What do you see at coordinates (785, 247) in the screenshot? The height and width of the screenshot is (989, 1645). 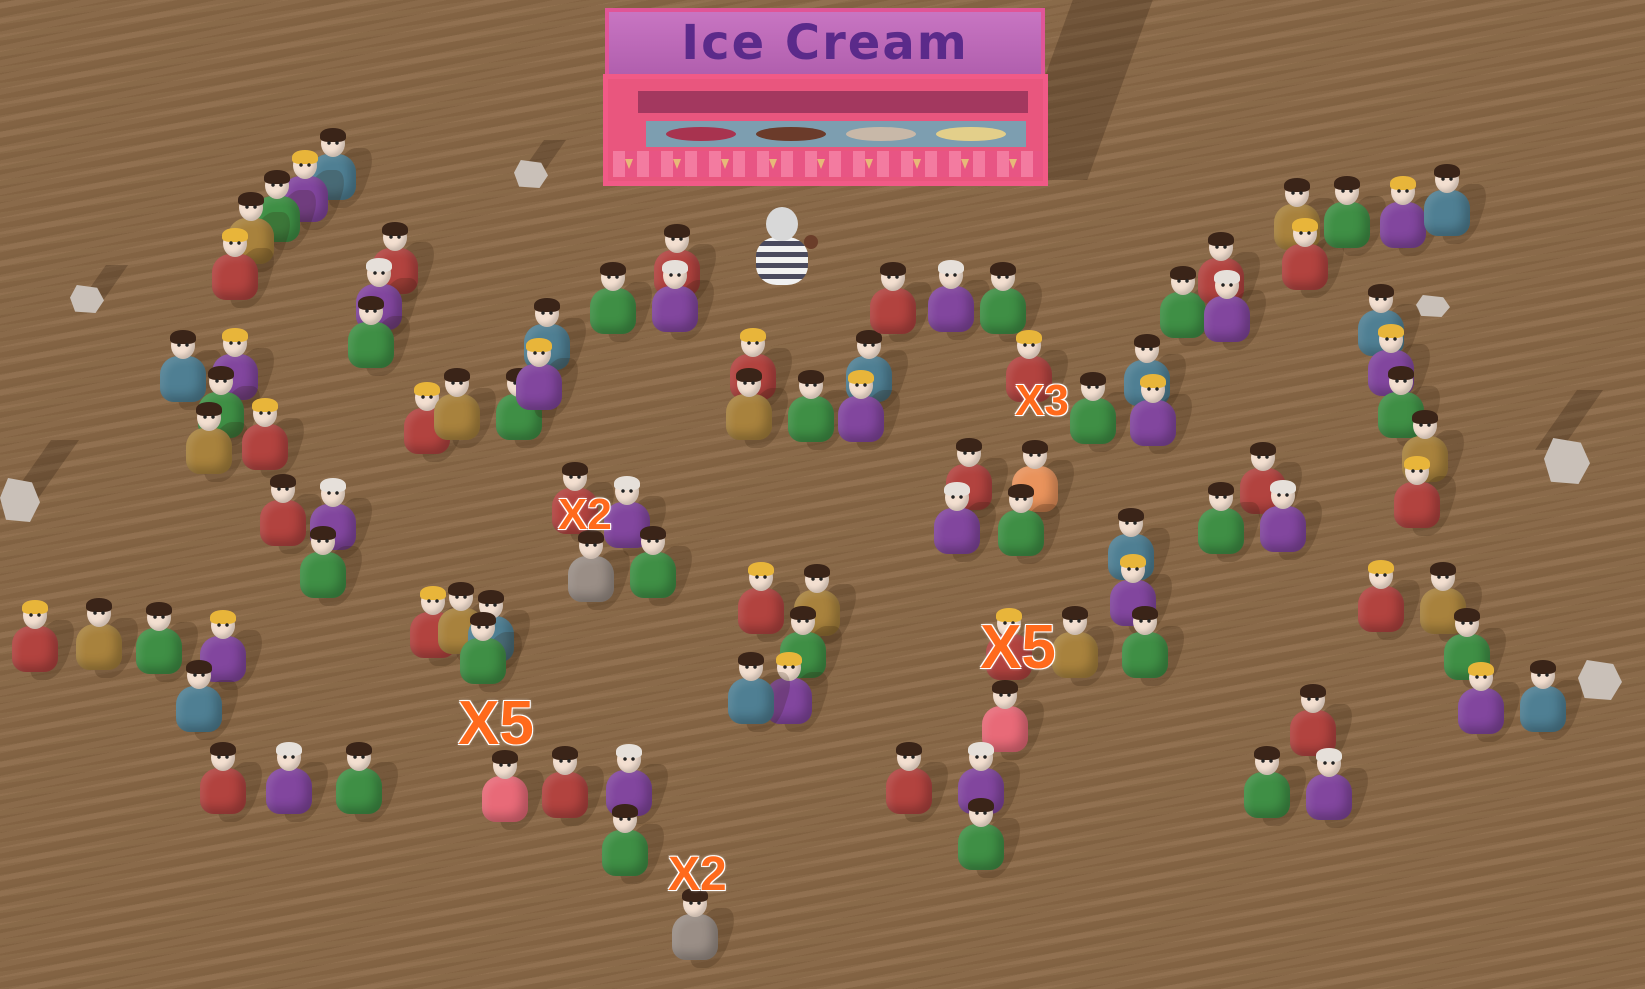 I see `ice-cream-vendor` at bounding box center [785, 247].